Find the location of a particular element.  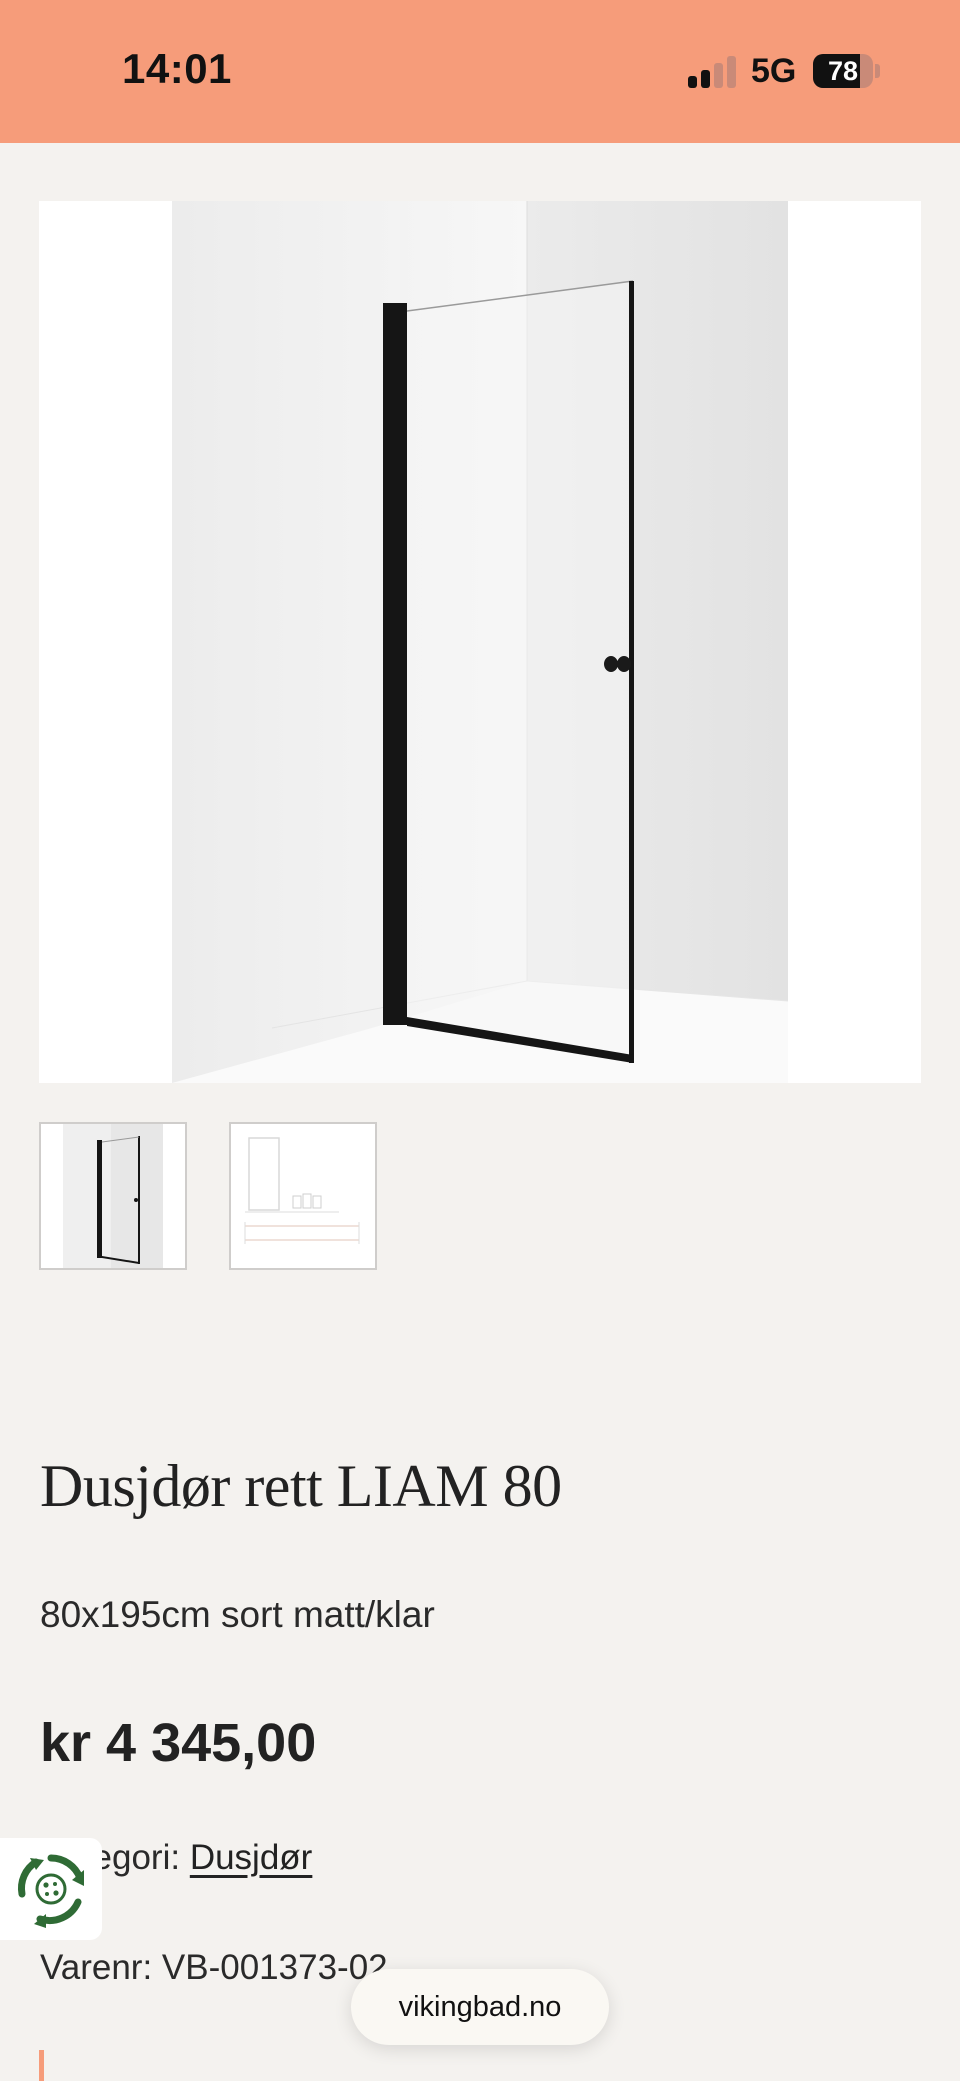

status-time: 14:01 is located at coordinates (177, 68).